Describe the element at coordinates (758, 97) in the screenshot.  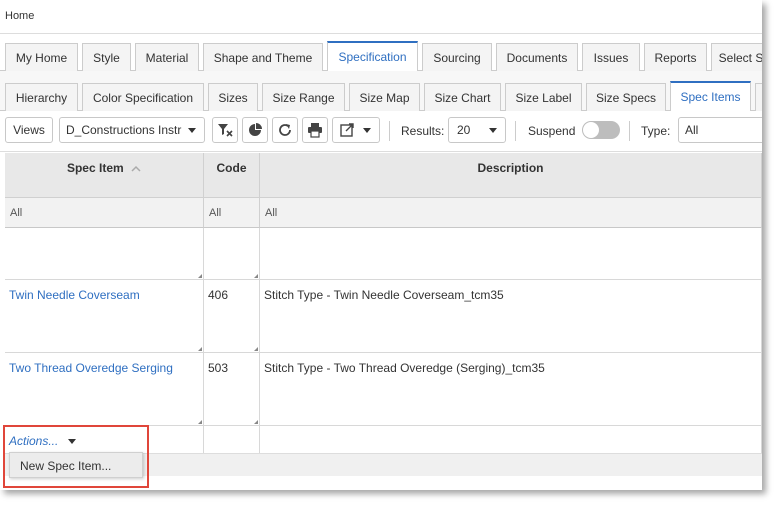
I see `subtab-more` at that location.